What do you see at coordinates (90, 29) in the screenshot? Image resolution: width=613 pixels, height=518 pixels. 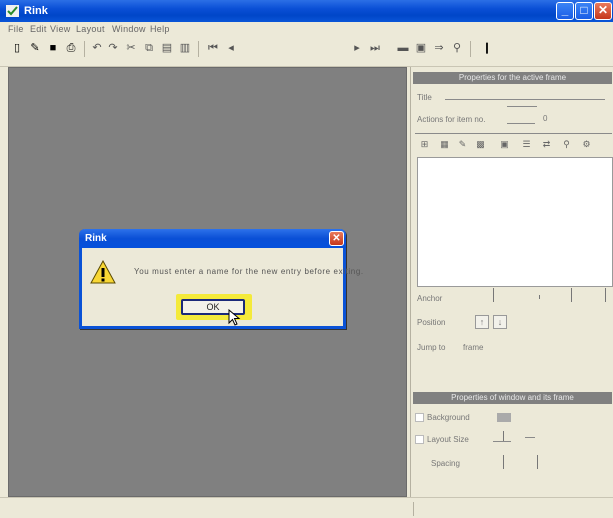 I see `menu-layout: Layout` at bounding box center [90, 29].